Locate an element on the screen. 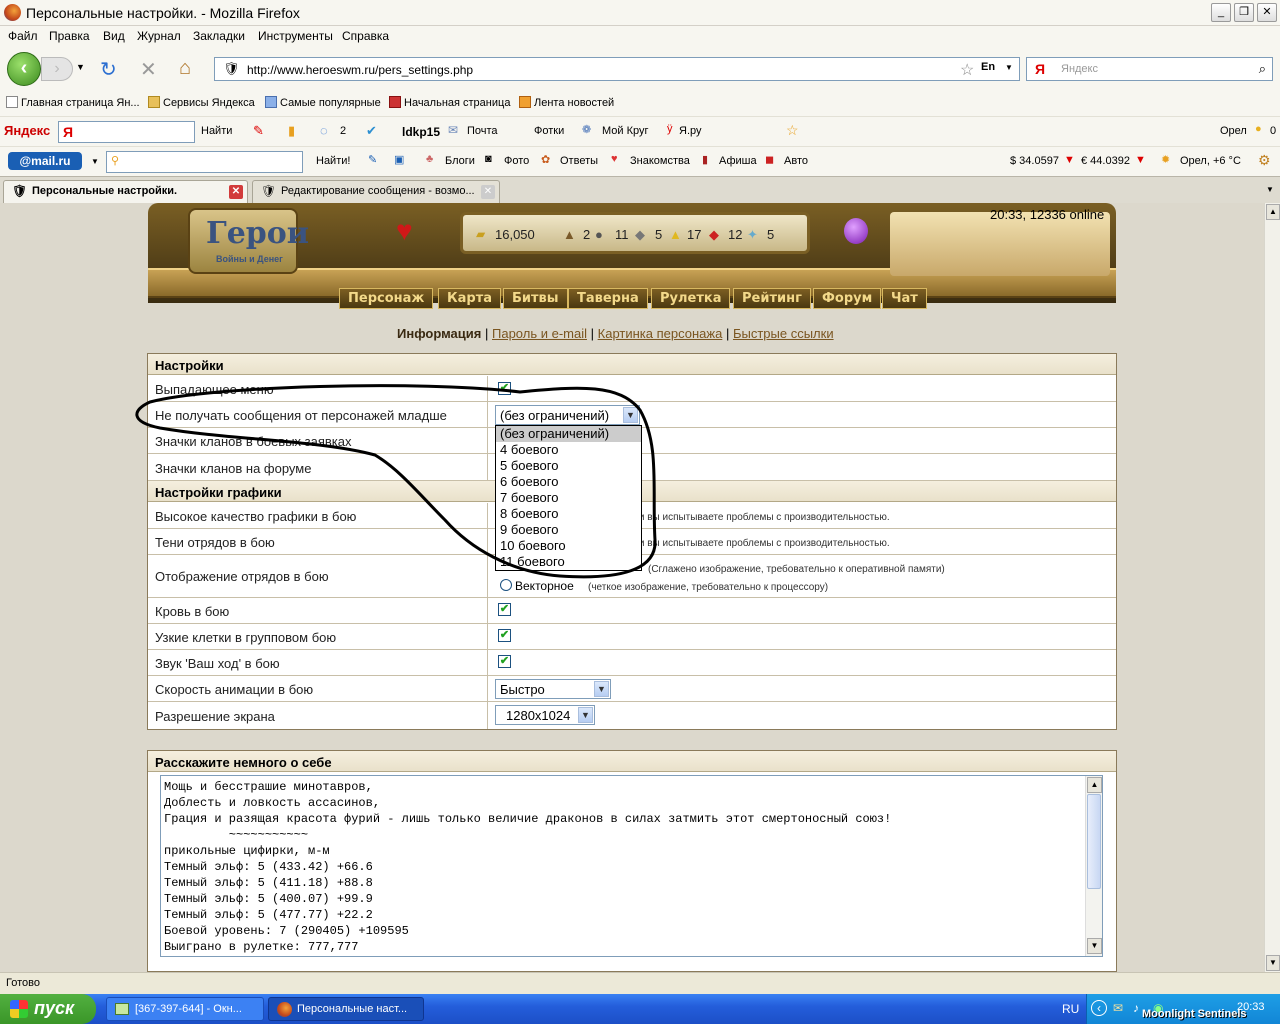 The image size is (1280, 1024). tray-speaker-icon: ♪ is located at coordinates (1136, 1008).